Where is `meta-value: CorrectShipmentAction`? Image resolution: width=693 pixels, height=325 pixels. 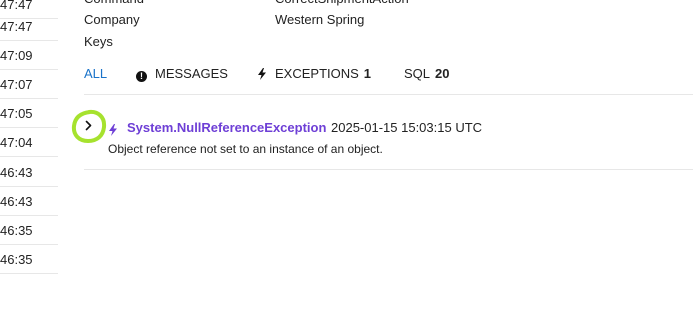 meta-value: CorrectShipmentAction is located at coordinates (342, 4).